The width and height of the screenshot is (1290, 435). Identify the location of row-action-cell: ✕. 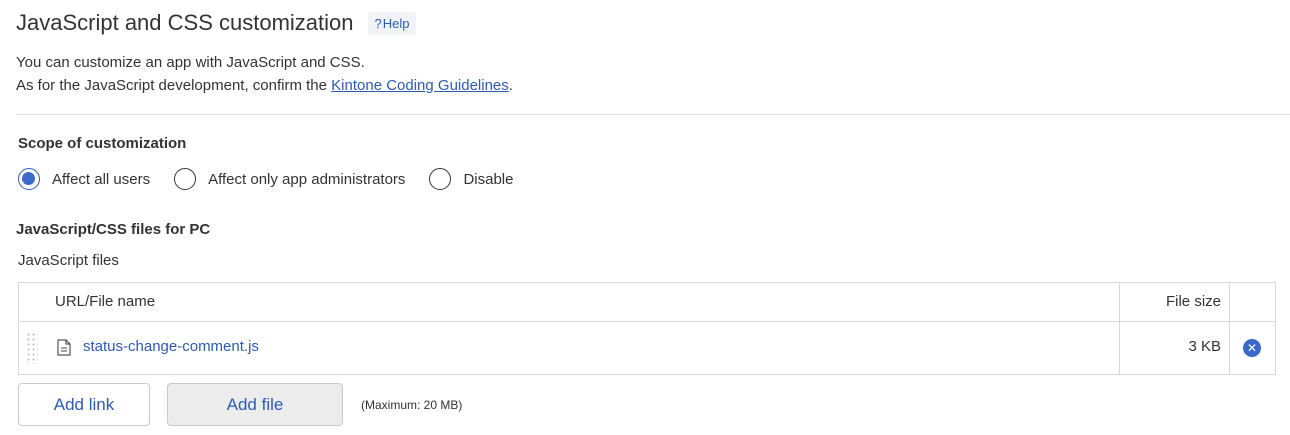
(1252, 348).